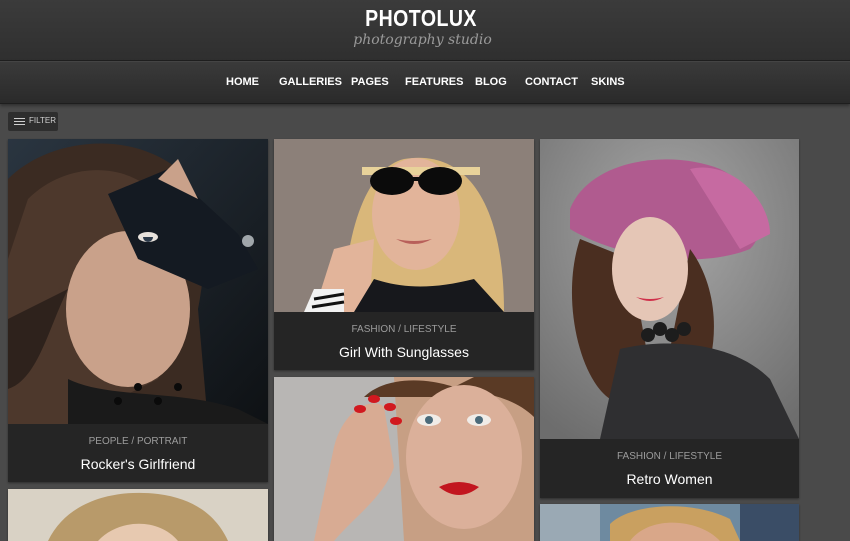 The height and width of the screenshot is (541, 850). Describe the element at coordinates (138, 441) in the screenshot. I see `gallery-item-category: PEOPLE / PORTRAIT` at that location.